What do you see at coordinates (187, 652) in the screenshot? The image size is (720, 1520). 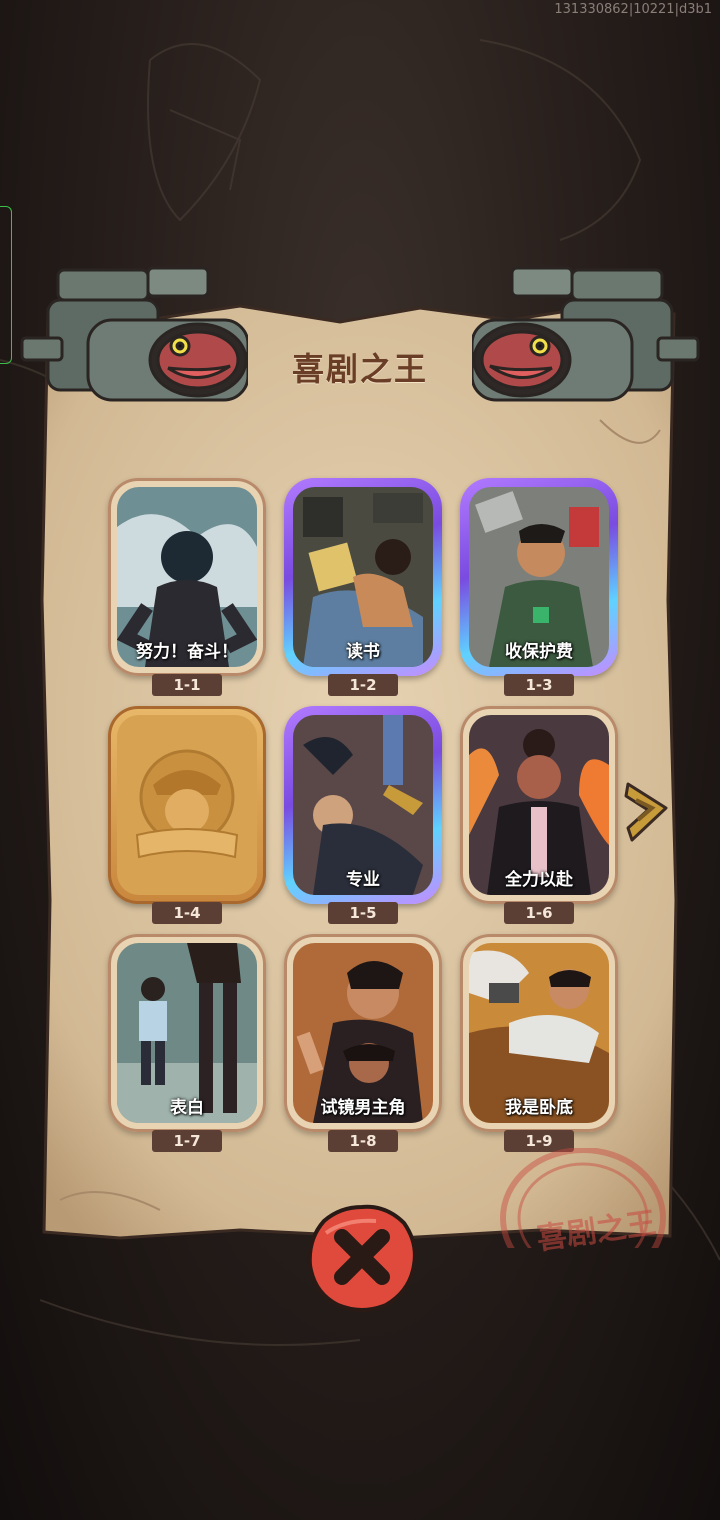 I see `level-title: 努力！奋斗！` at bounding box center [187, 652].